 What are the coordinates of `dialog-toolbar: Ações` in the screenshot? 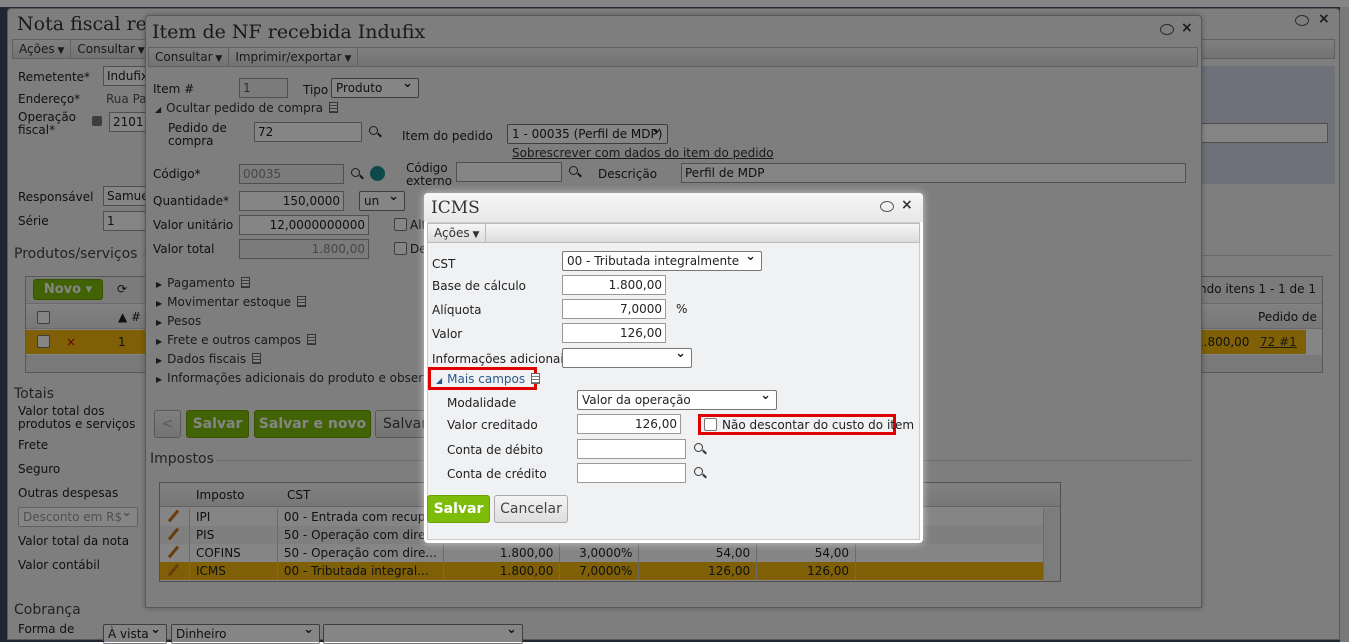 It's located at (673, 233).